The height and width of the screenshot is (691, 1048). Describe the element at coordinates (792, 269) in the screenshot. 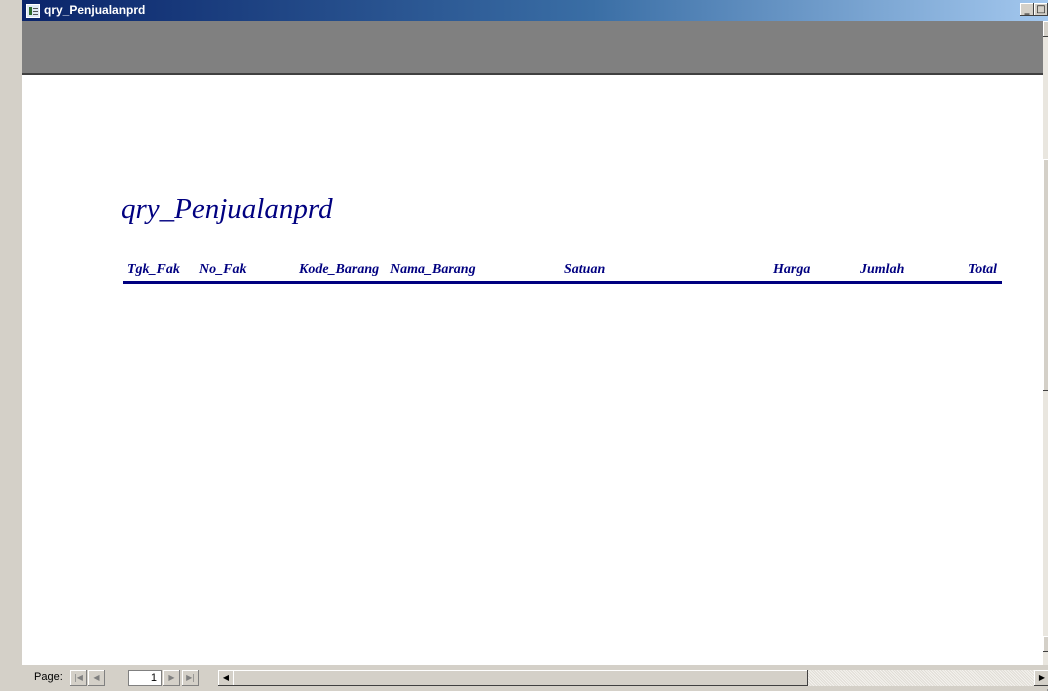

I see `column-header-harga: Harga` at that location.